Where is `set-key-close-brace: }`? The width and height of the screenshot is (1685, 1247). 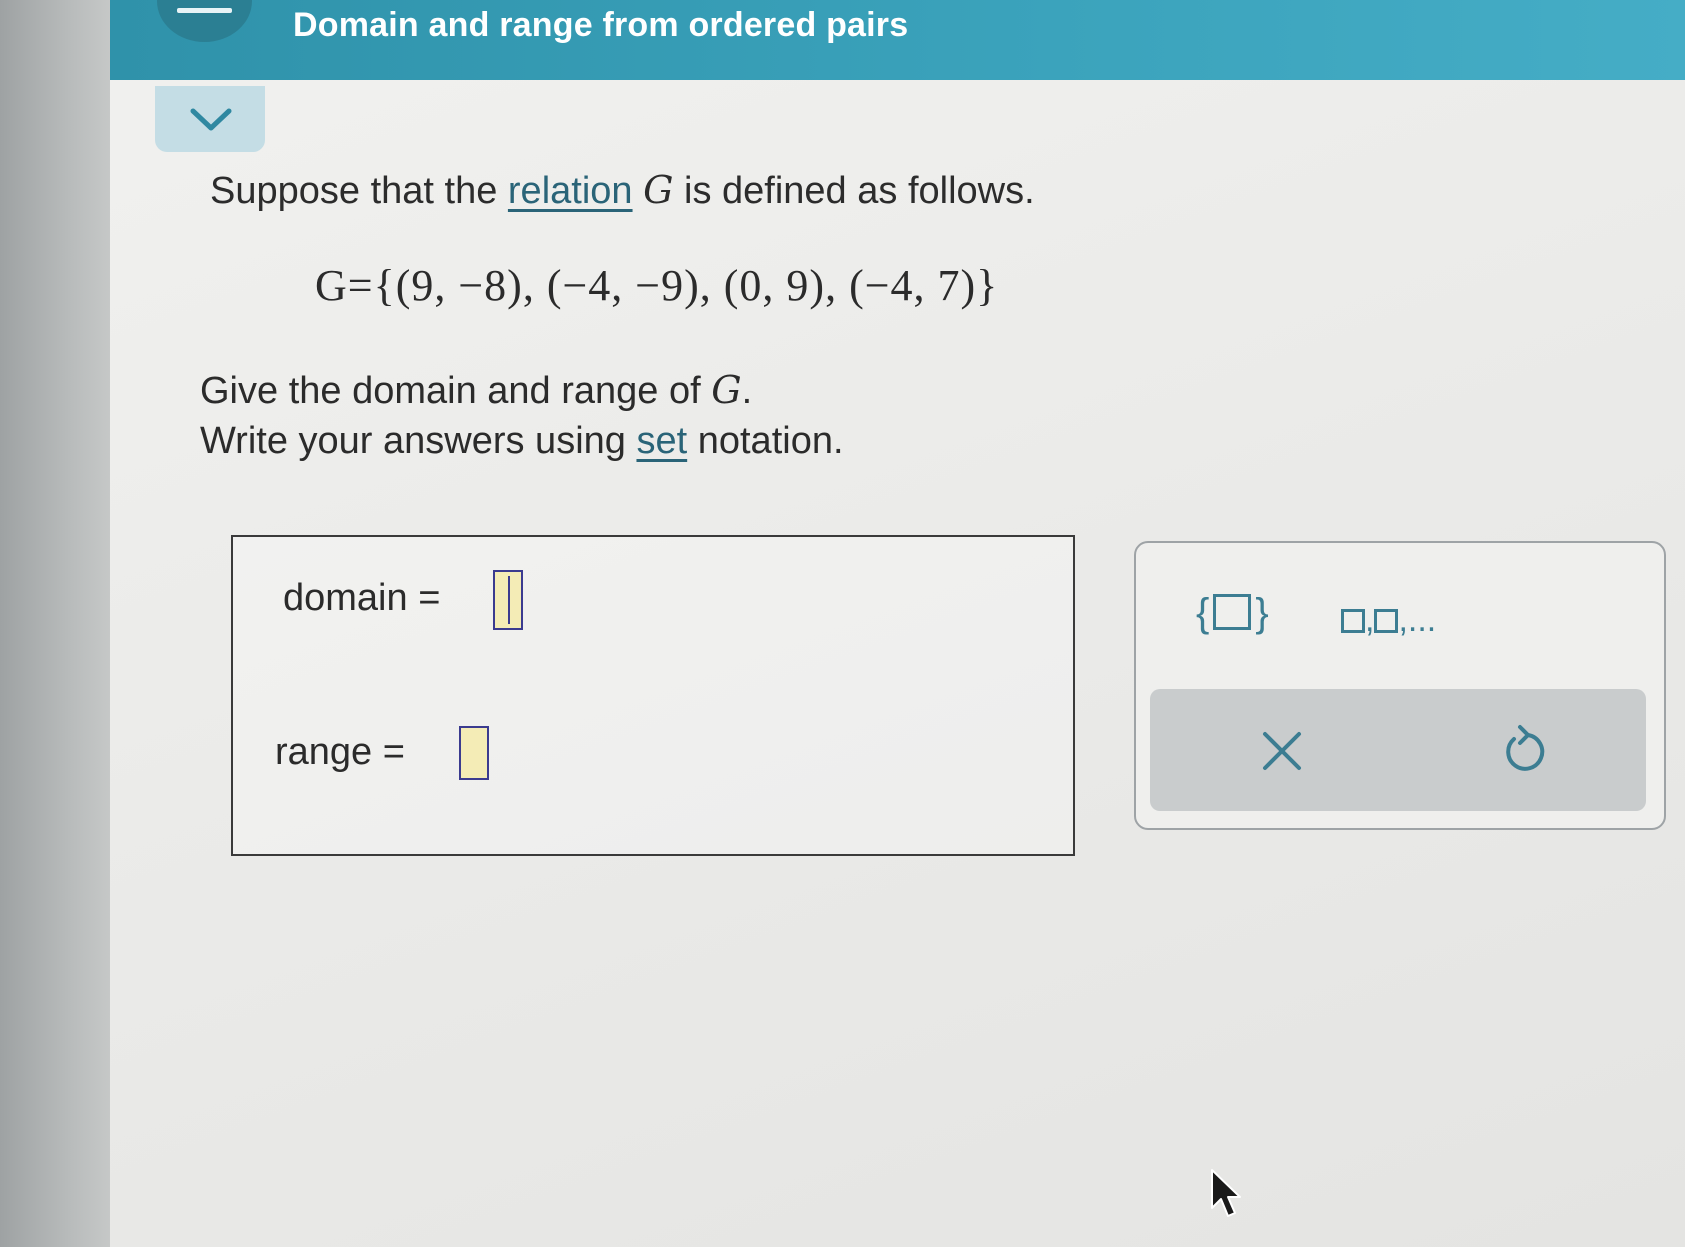 set-key-close-brace: } is located at coordinates (1262, 613).